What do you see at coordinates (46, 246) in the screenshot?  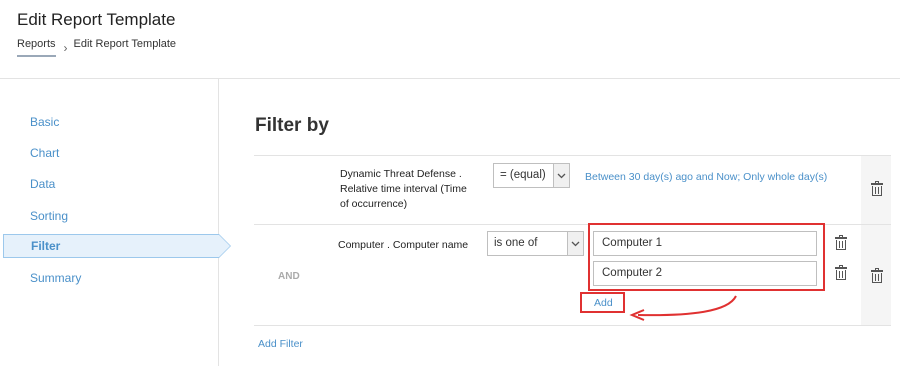 I see `sidebar-item-filter-label: Filter` at bounding box center [46, 246].